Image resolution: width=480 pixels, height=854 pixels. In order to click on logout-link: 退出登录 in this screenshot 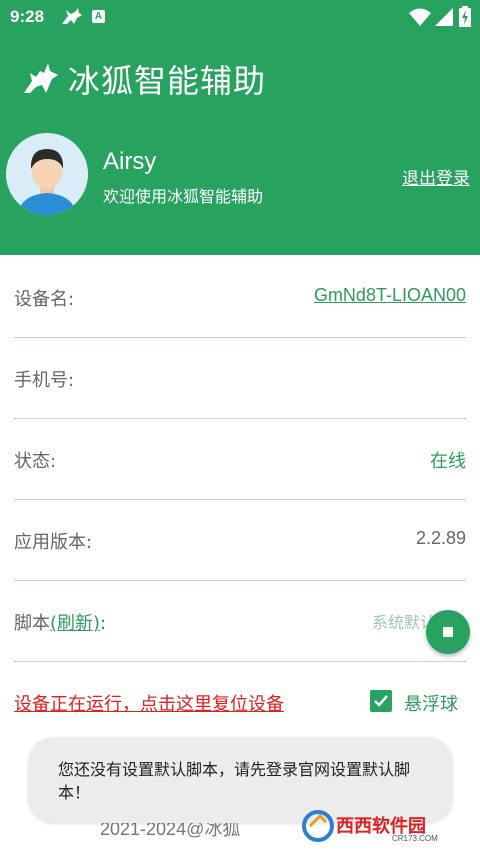, I will do `click(436, 176)`.